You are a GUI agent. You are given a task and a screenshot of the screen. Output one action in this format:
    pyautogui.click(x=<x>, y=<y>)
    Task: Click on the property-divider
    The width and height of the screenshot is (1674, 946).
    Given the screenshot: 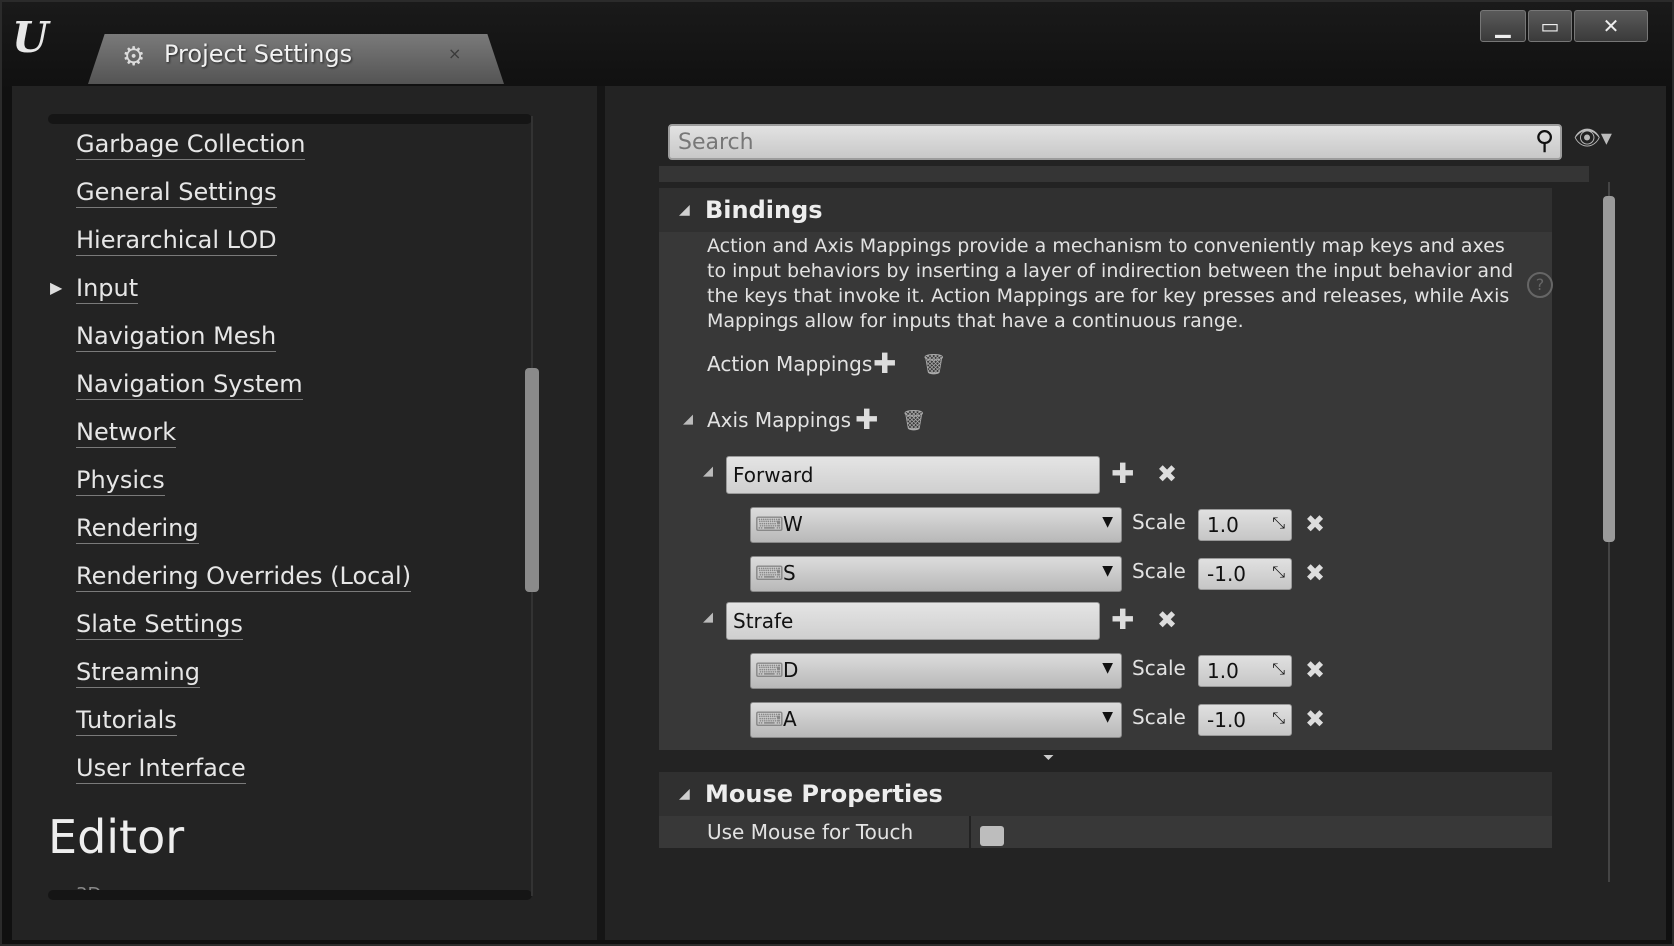 What is the action you would take?
    pyautogui.click(x=970, y=832)
    